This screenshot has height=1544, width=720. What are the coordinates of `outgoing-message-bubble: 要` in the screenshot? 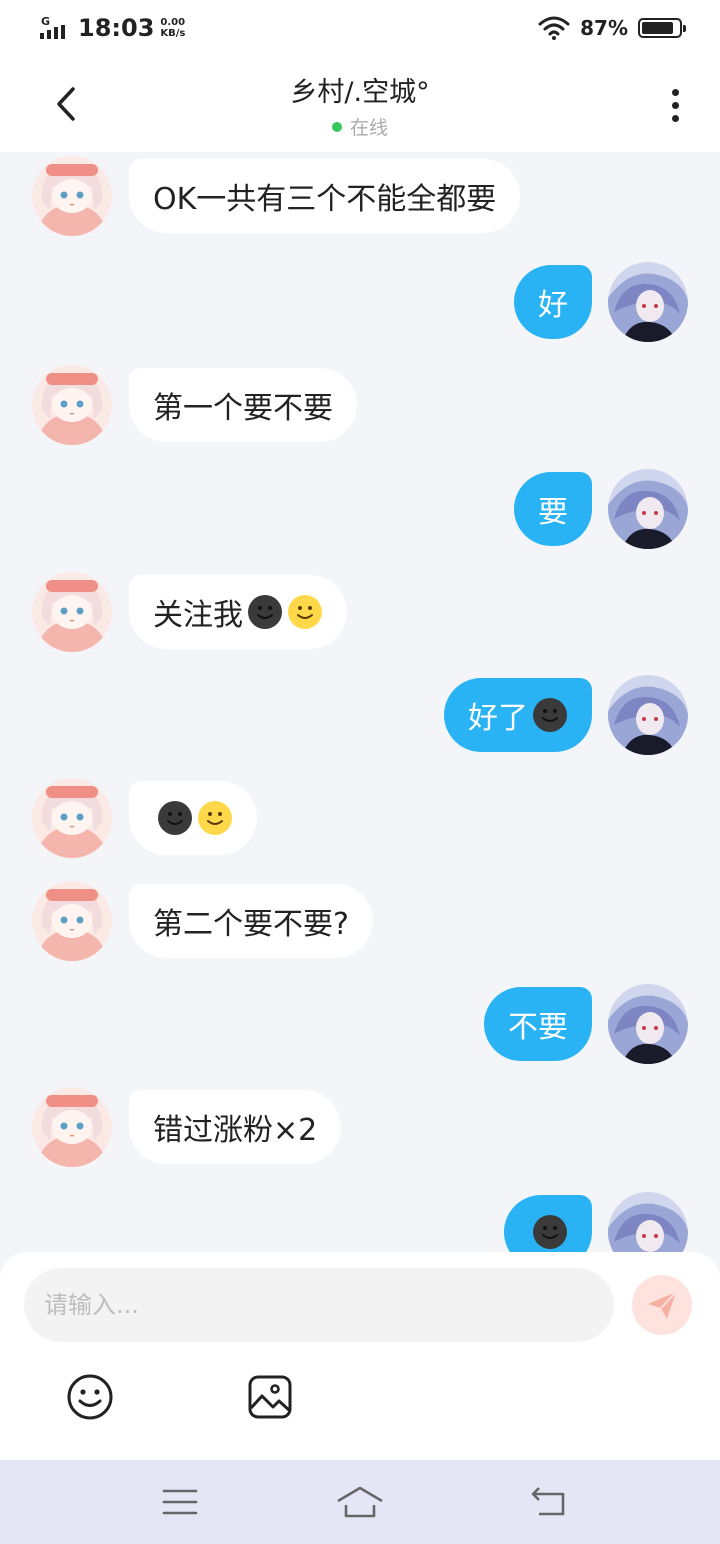 It's located at (553, 509).